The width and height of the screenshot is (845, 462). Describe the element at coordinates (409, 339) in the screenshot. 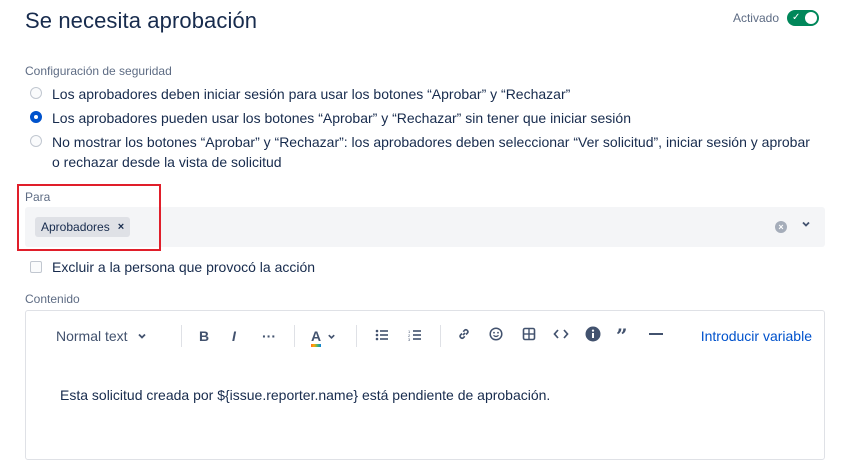

I see `svg-text: 3` at that location.